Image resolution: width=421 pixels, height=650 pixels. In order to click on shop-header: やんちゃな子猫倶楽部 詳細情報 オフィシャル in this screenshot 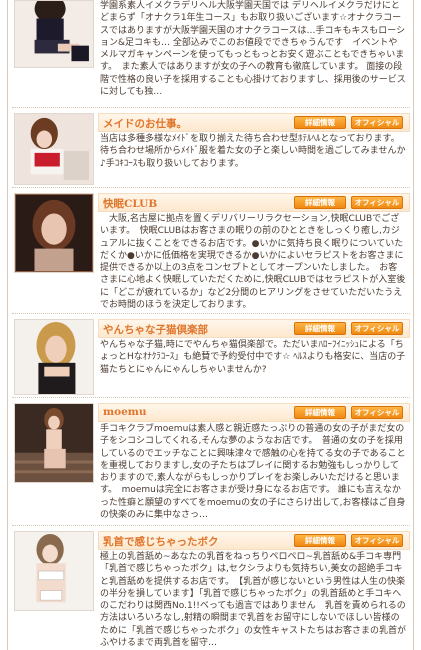, I will do `click(254, 328)`.